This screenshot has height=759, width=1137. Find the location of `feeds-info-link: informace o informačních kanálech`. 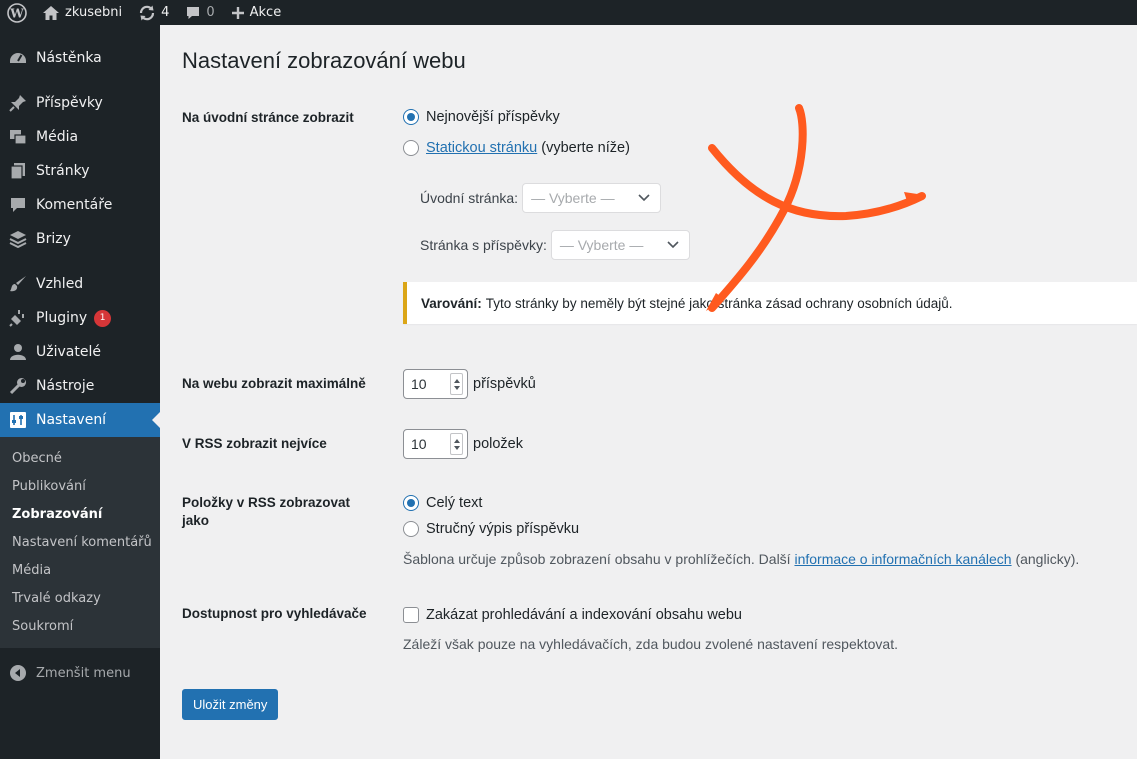

feeds-info-link: informace o informačních kanálech is located at coordinates (902, 559).